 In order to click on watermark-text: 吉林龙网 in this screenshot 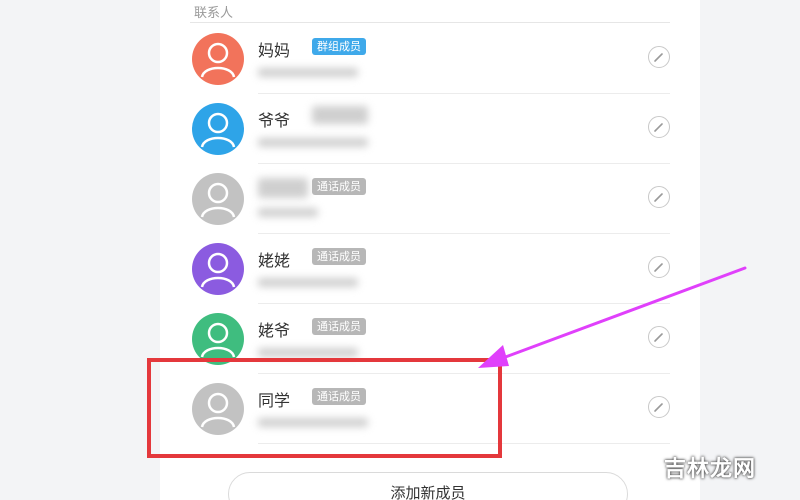, I will do `click(710, 469)`.